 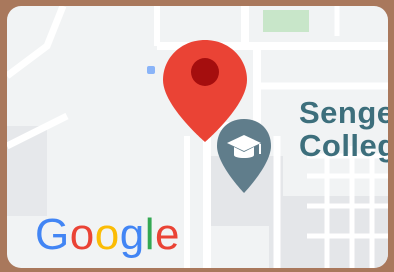 I want to click on road, so click(x=37, y=42).